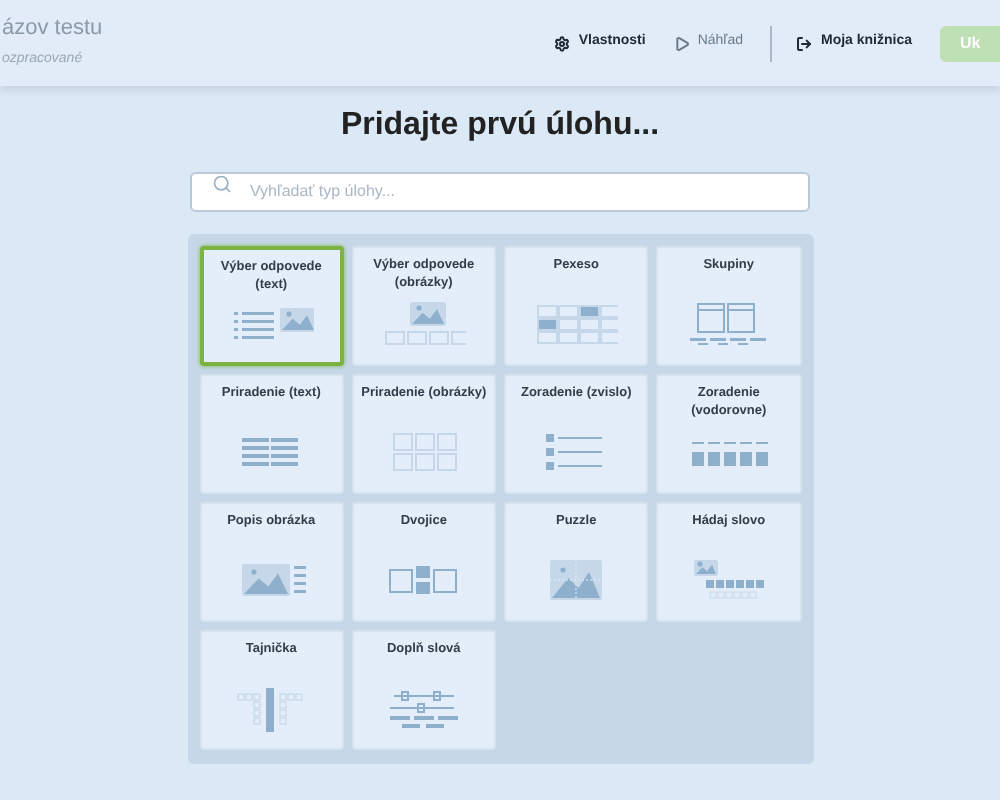 The height and width of the screenshot is (800, 1000). Describe the element at coordinates (804, 43) in the screenshot. I see `exit-icon` at that location.